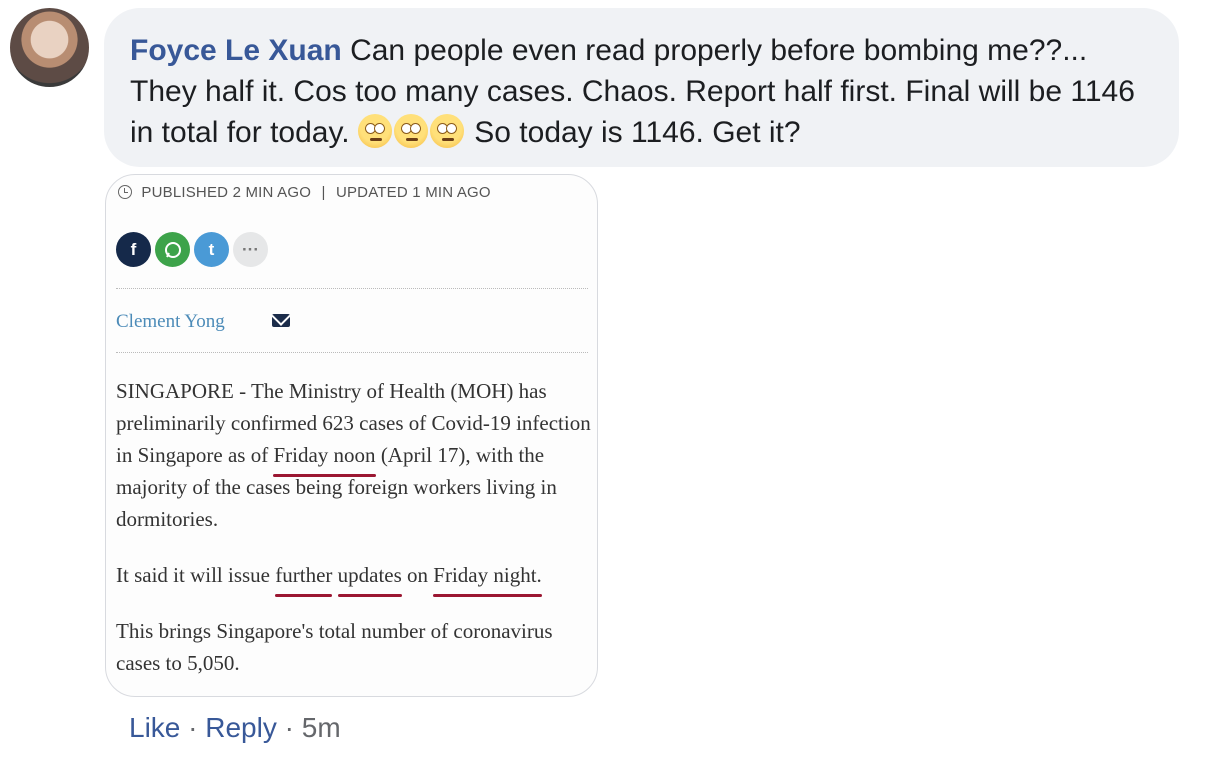  Describe the element at coordinates (193, 575) in the screenshot. I see `text-run: It said it will issue` at that location.